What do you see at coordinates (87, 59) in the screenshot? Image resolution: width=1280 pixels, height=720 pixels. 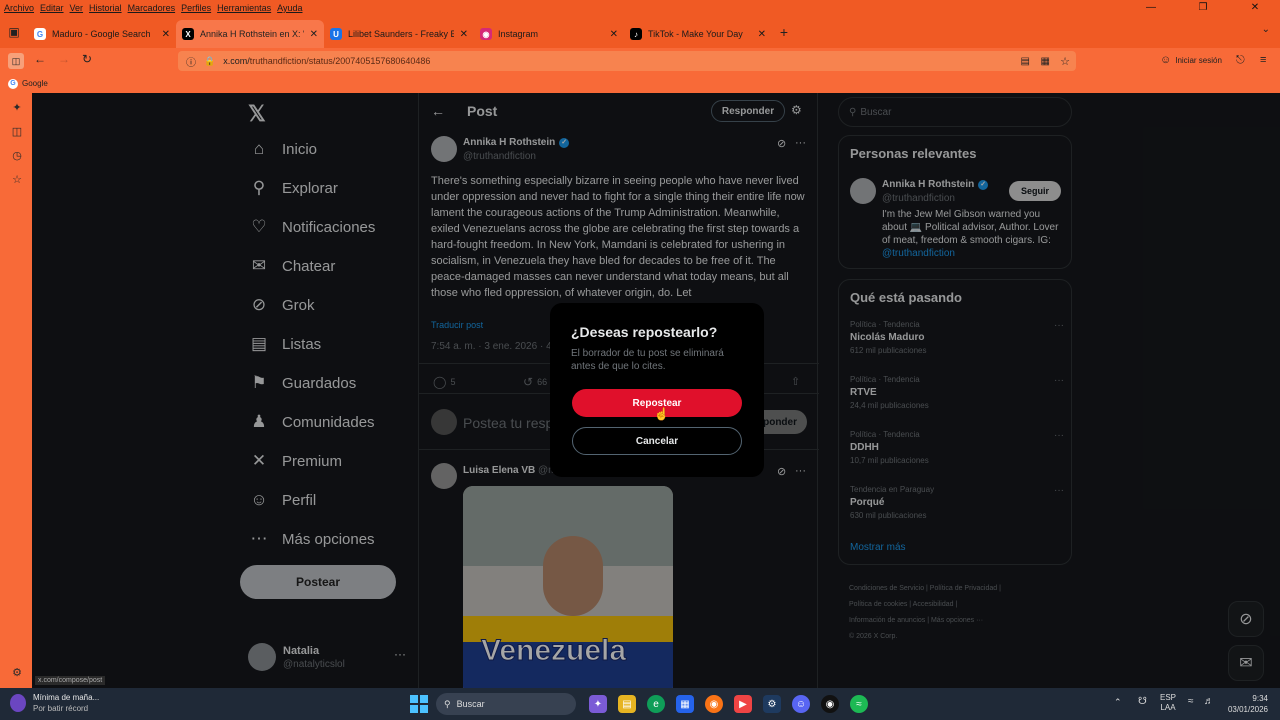 I see `reload-icon: ↻` at bounding box center [87, 59].